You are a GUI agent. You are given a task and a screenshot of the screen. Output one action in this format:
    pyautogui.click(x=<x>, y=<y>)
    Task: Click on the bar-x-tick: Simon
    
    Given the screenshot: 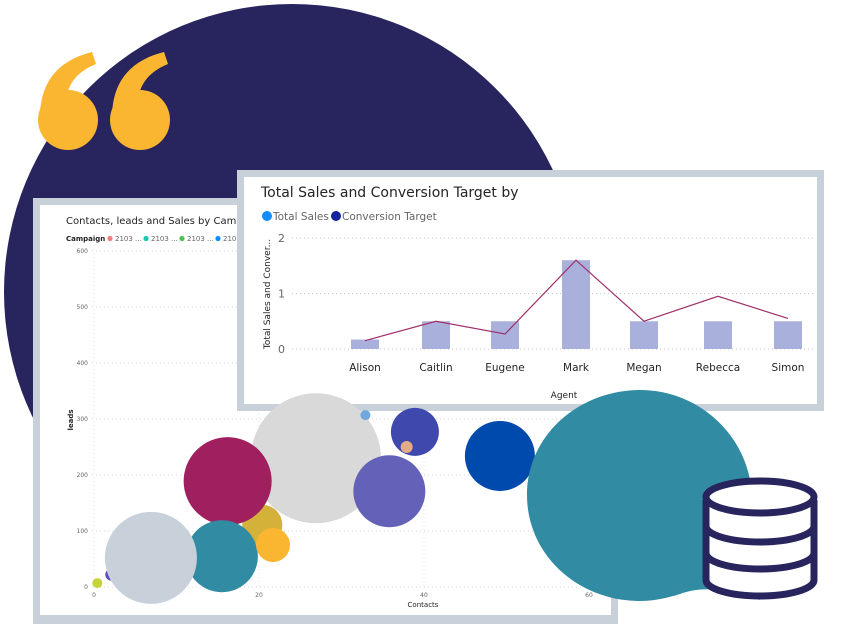 What is the action you would take?
    pyautogui.click(x=788, y=368)
    